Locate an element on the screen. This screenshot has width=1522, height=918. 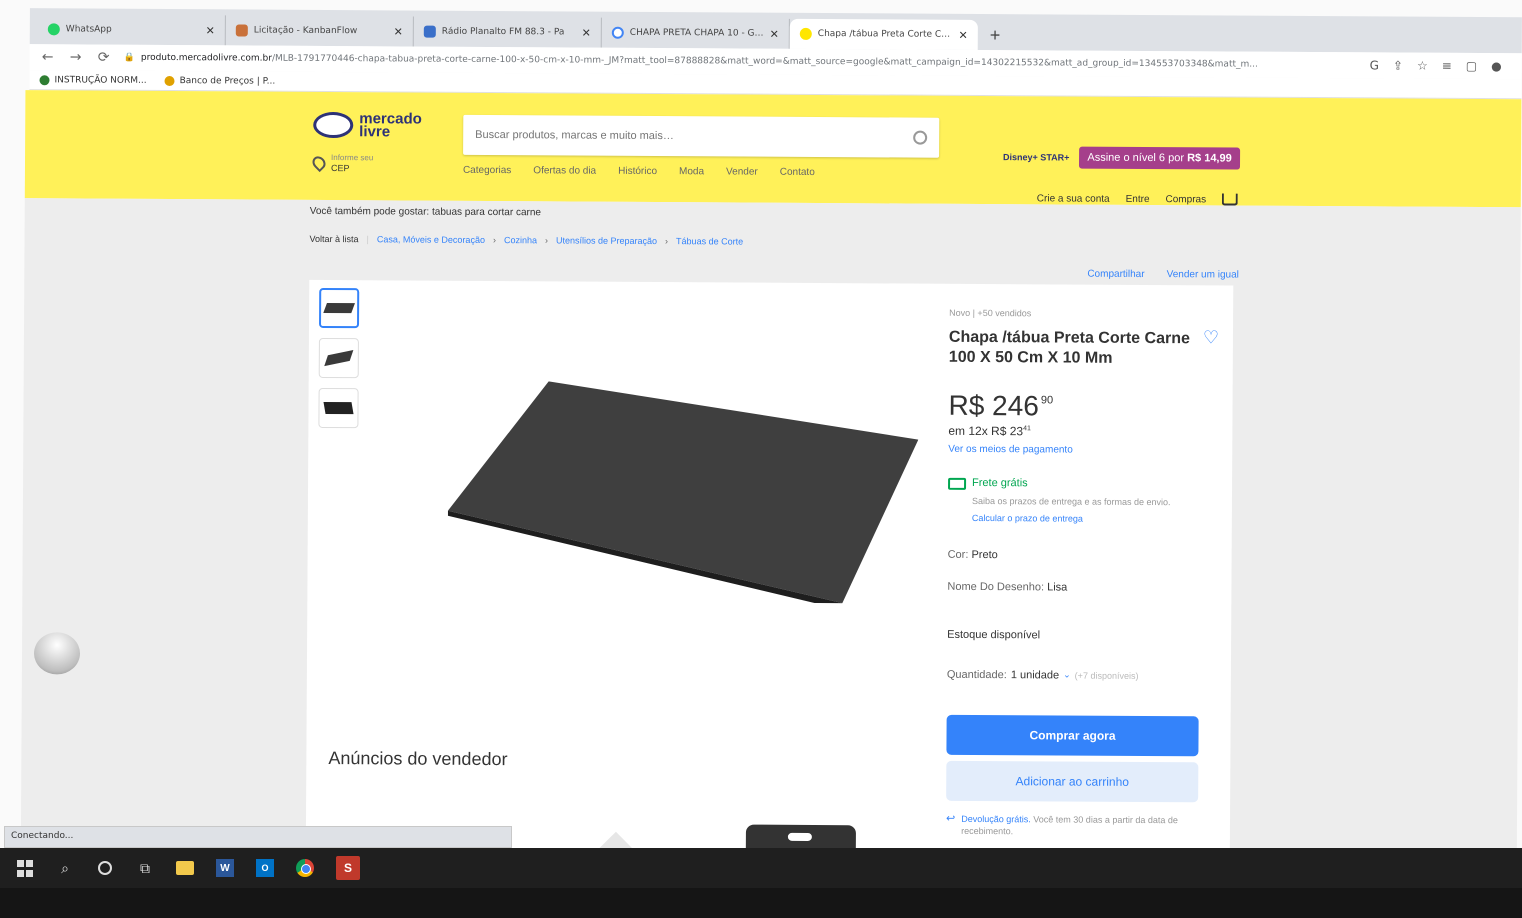
tab-label: Chapa /tábua Preta Corte Carne is located at coordinates (885, 34).